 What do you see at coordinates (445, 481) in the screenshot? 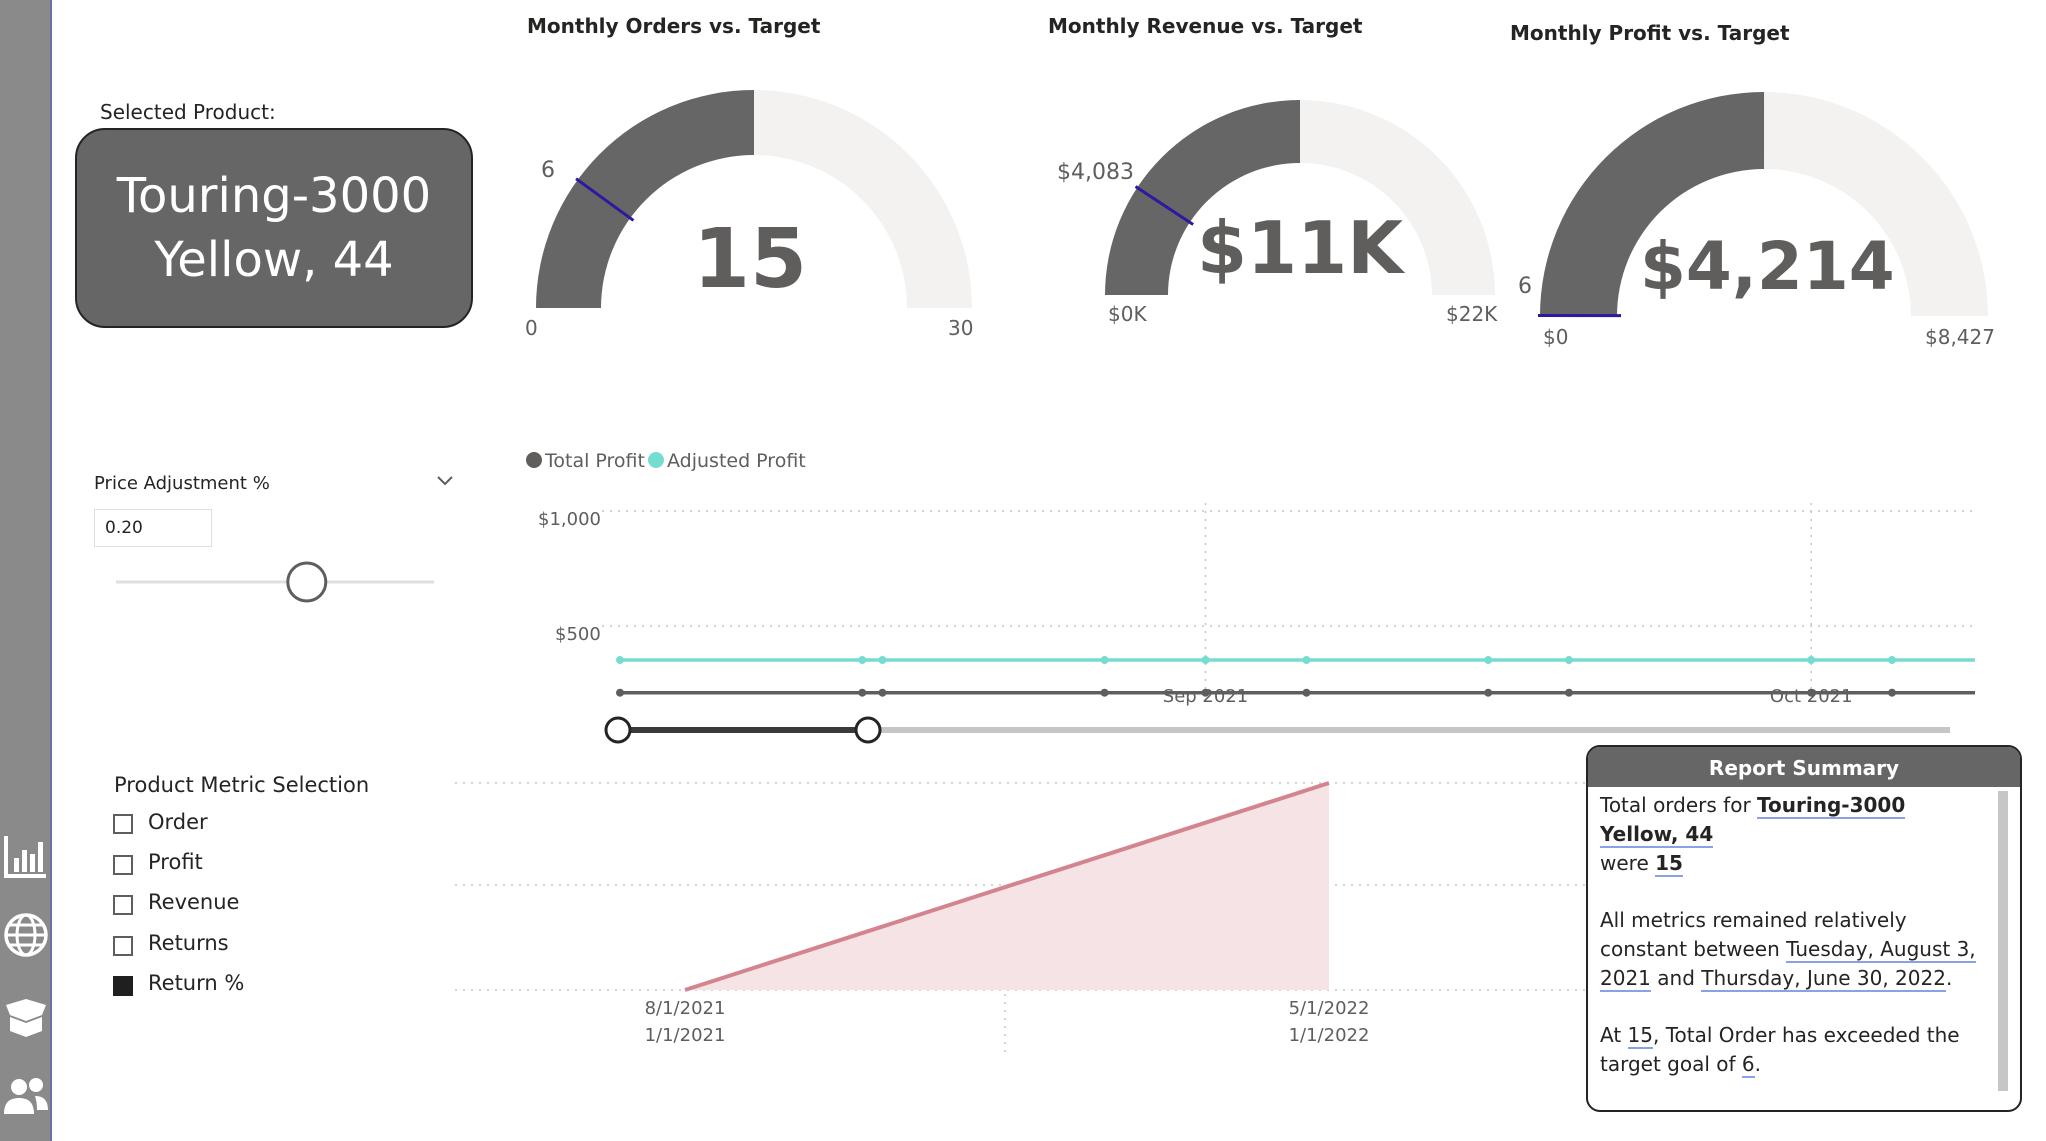
I see `chevron-down-icon` at bounding box center [445, 481].